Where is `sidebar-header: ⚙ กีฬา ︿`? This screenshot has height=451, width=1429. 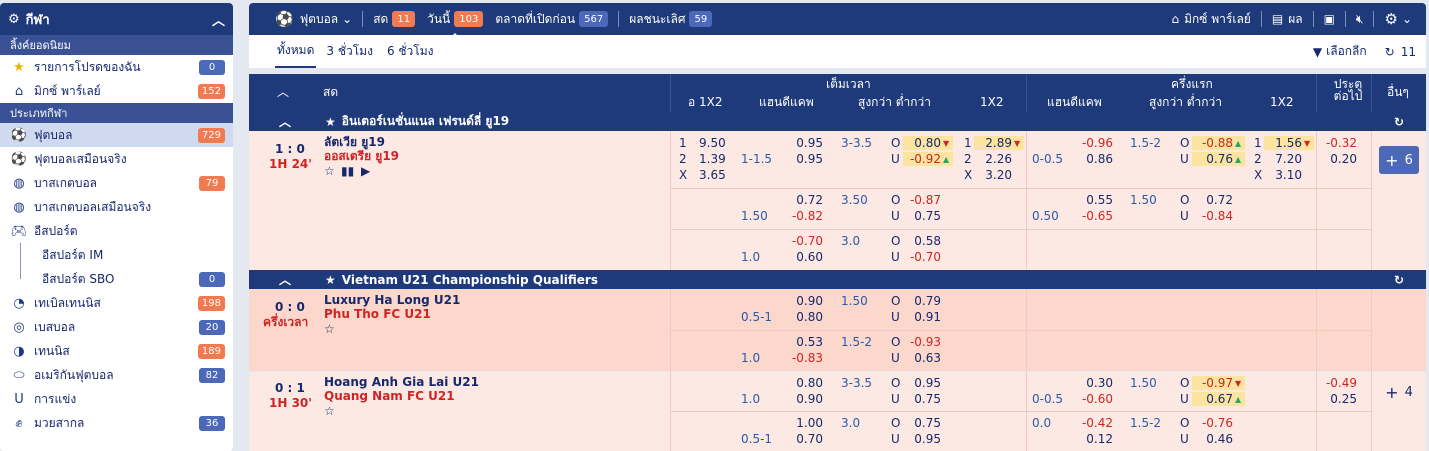 sidebar-header: ⚙ กีฬา ︿ is located at coordinates (116, 19).